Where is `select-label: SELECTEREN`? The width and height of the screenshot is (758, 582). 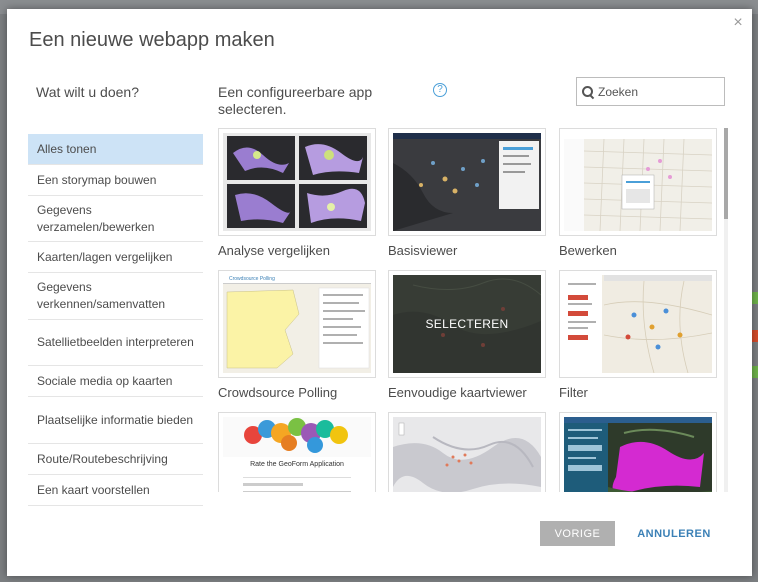 select-label: SELECTEREN is located at coordinates (467, 324).